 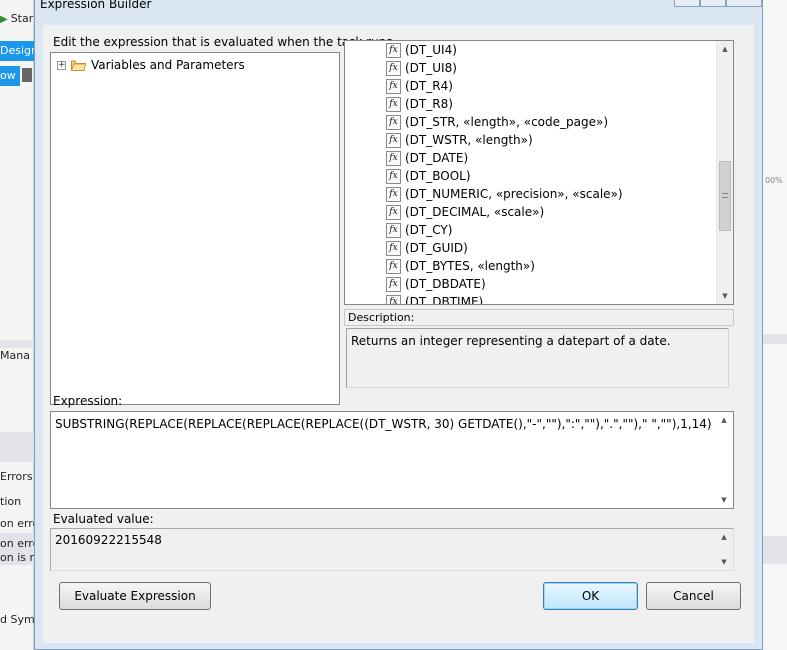 What do you see at coordinates (687, 3) in the screenshot?
I see `minimize-icon: –` at bounding box center [687, 3].